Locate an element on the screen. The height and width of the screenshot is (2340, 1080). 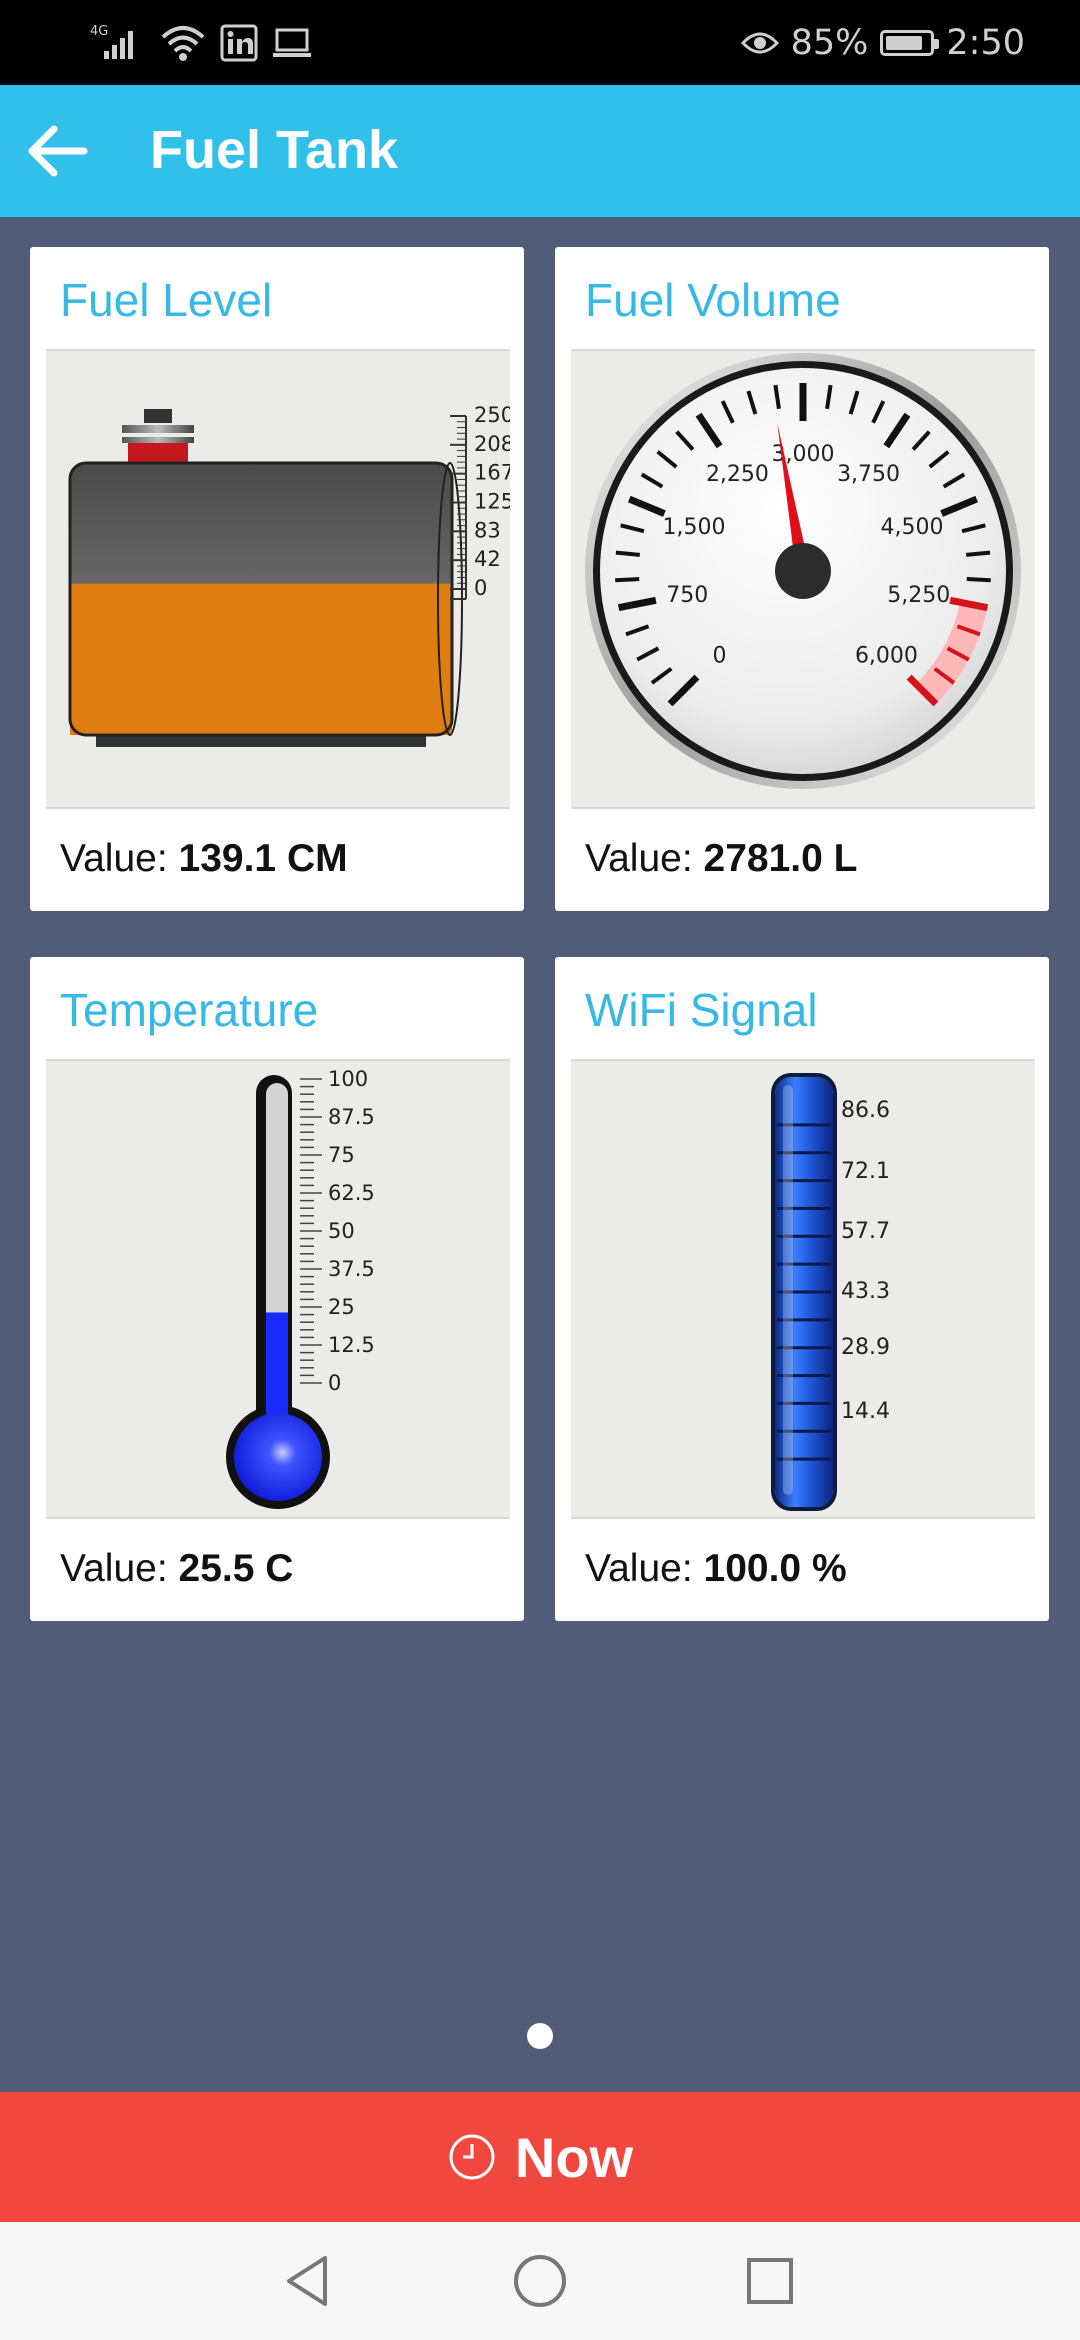
system-nav-bar is located at coordinates (540, 2281).